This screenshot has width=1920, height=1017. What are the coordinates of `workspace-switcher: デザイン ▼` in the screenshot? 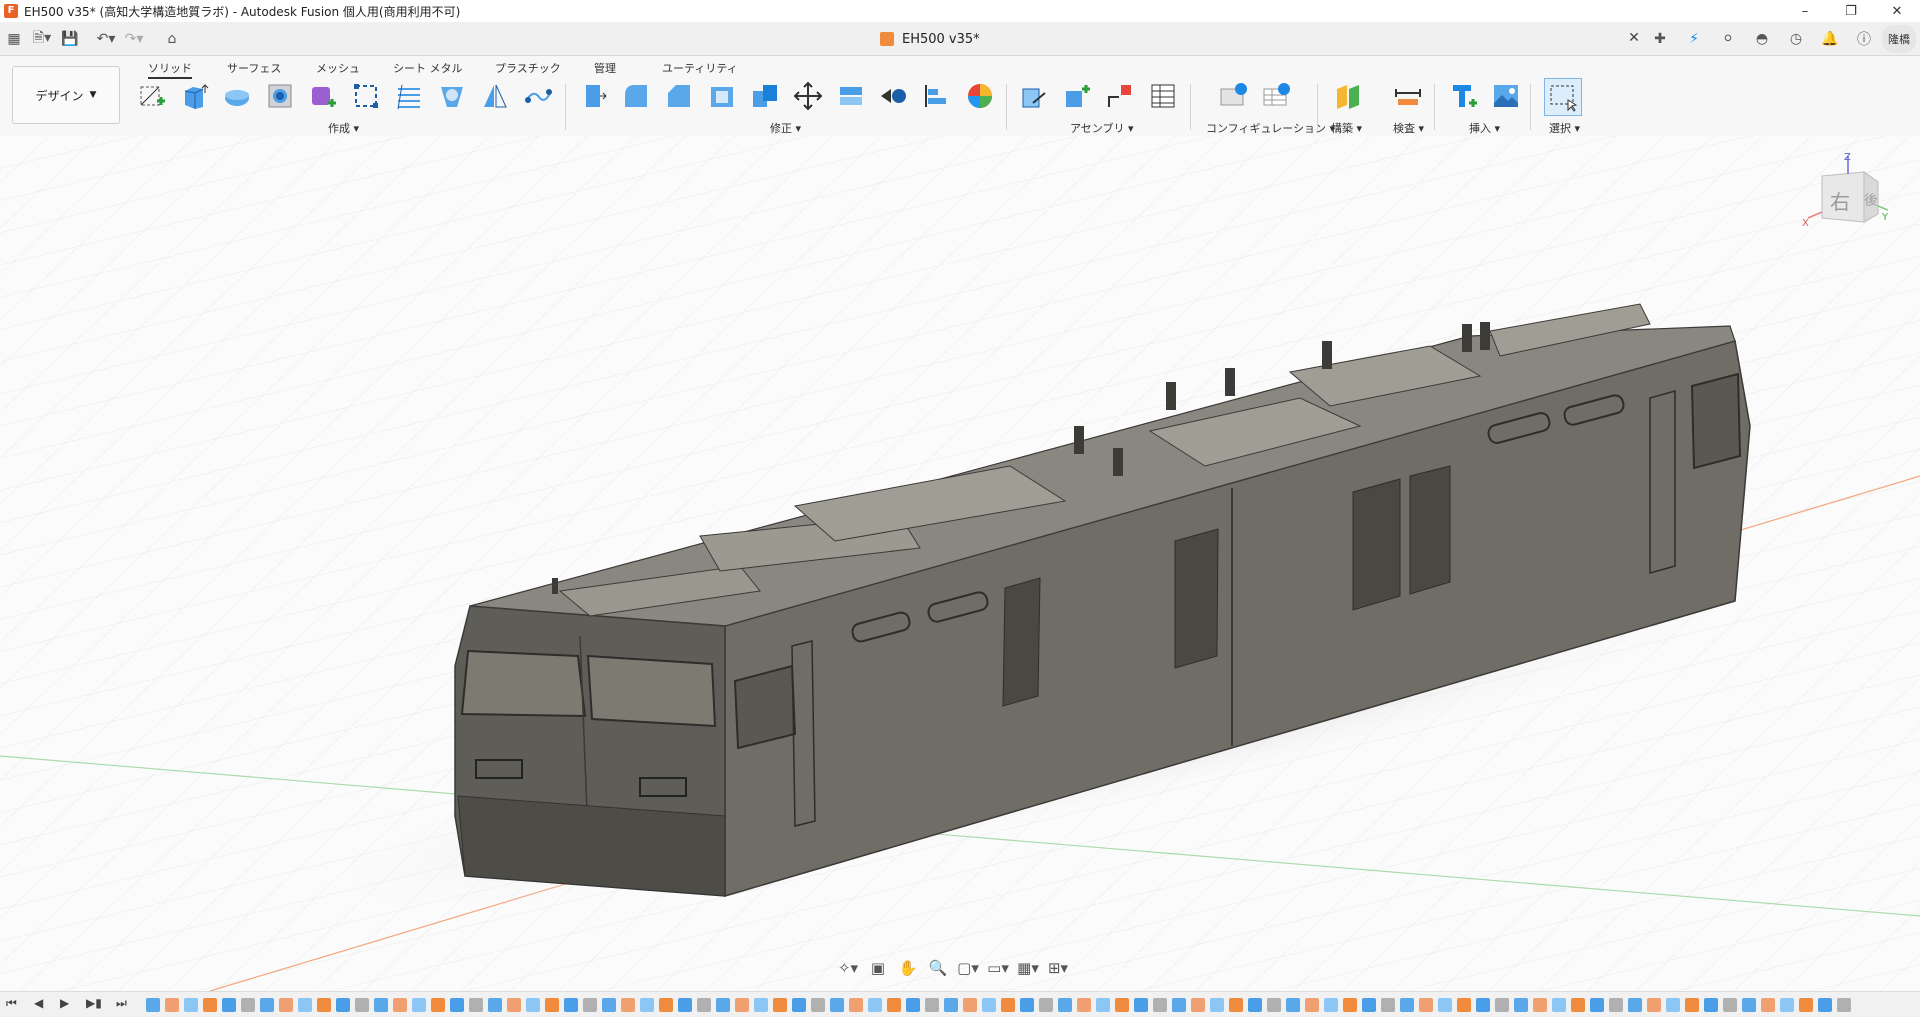 It's located at (66, 95).